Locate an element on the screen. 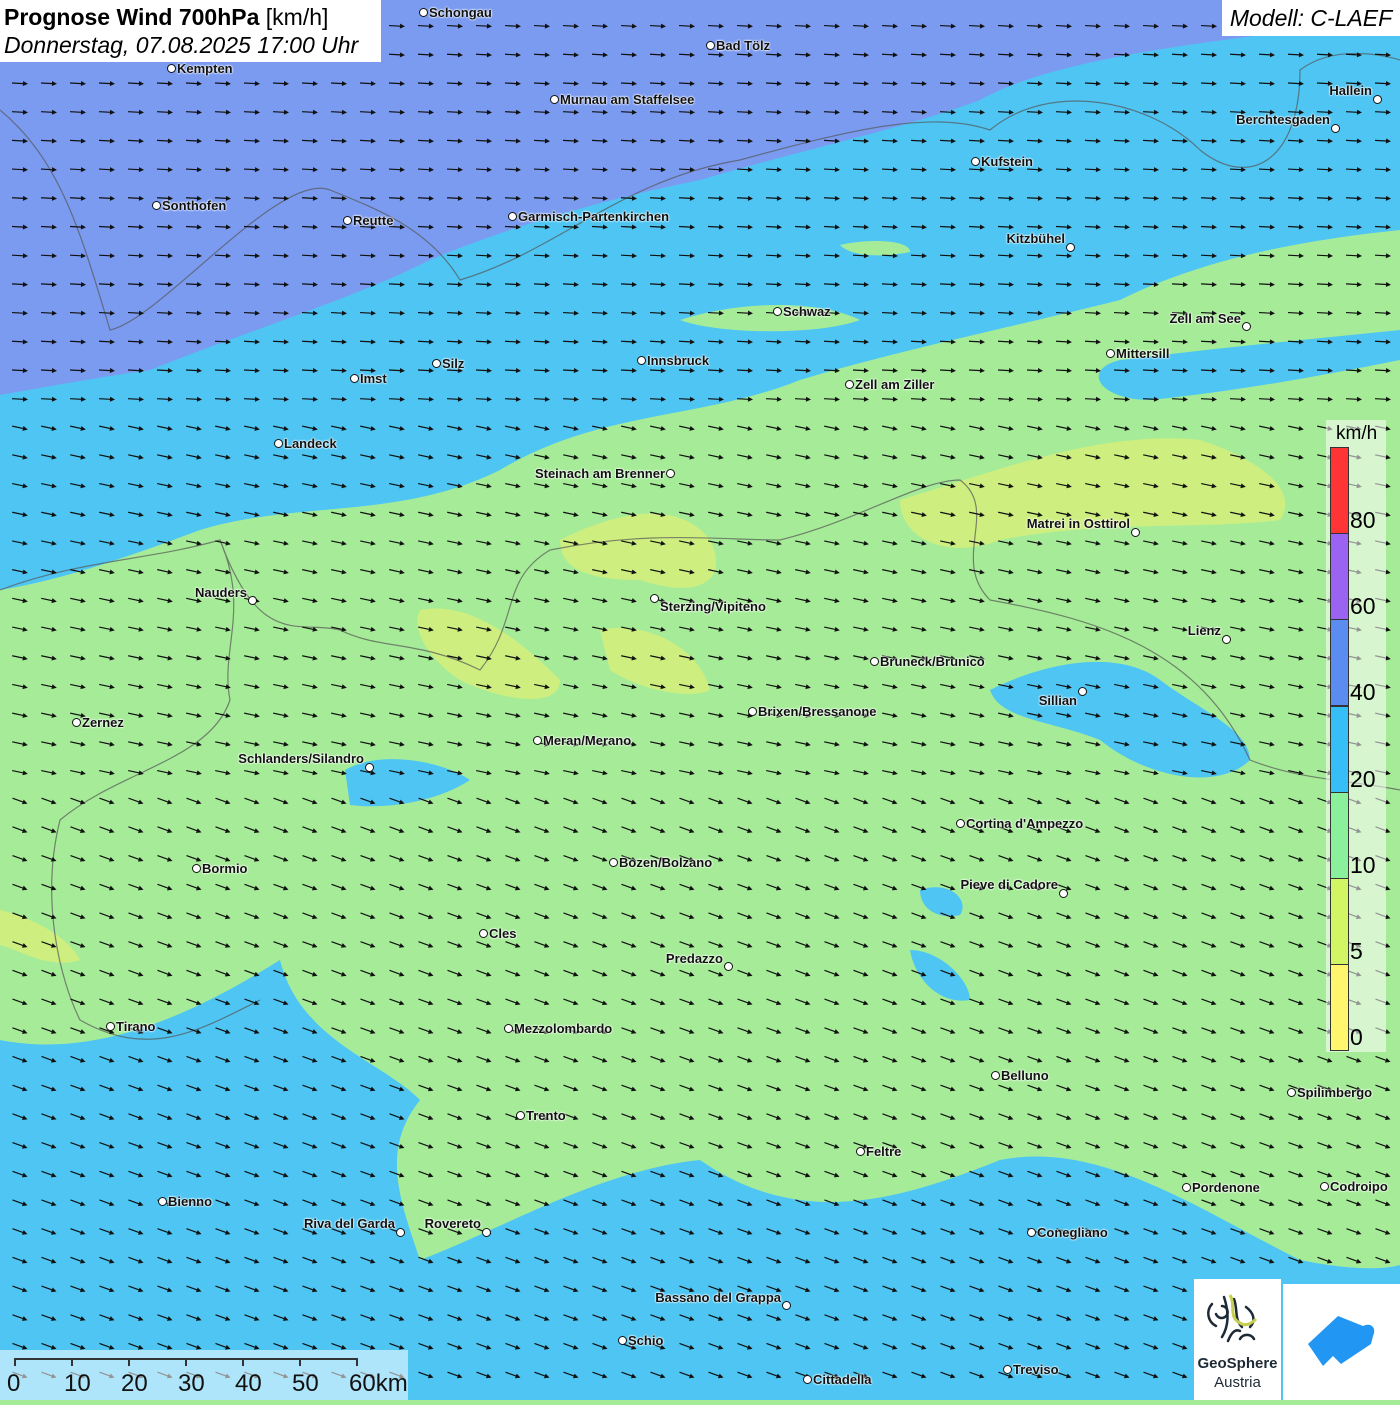  city-label: Nauders is located at coordinates (221, 592).